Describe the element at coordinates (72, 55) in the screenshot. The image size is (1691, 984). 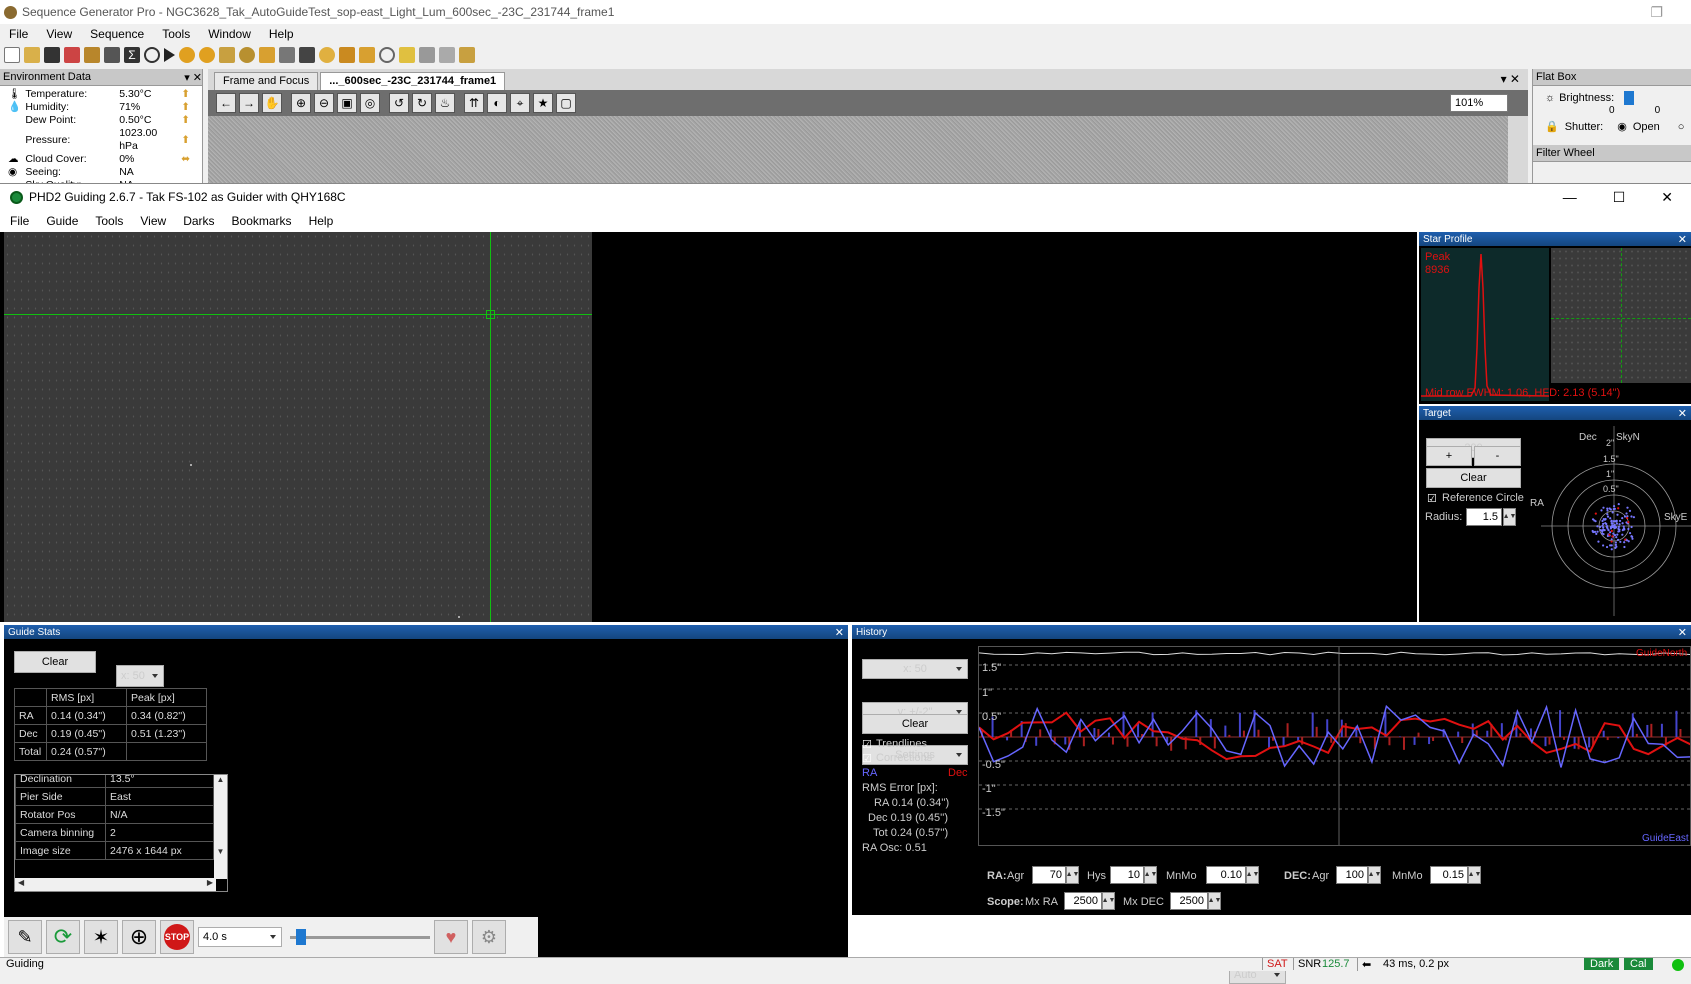
I see `tools-icon` at that location.